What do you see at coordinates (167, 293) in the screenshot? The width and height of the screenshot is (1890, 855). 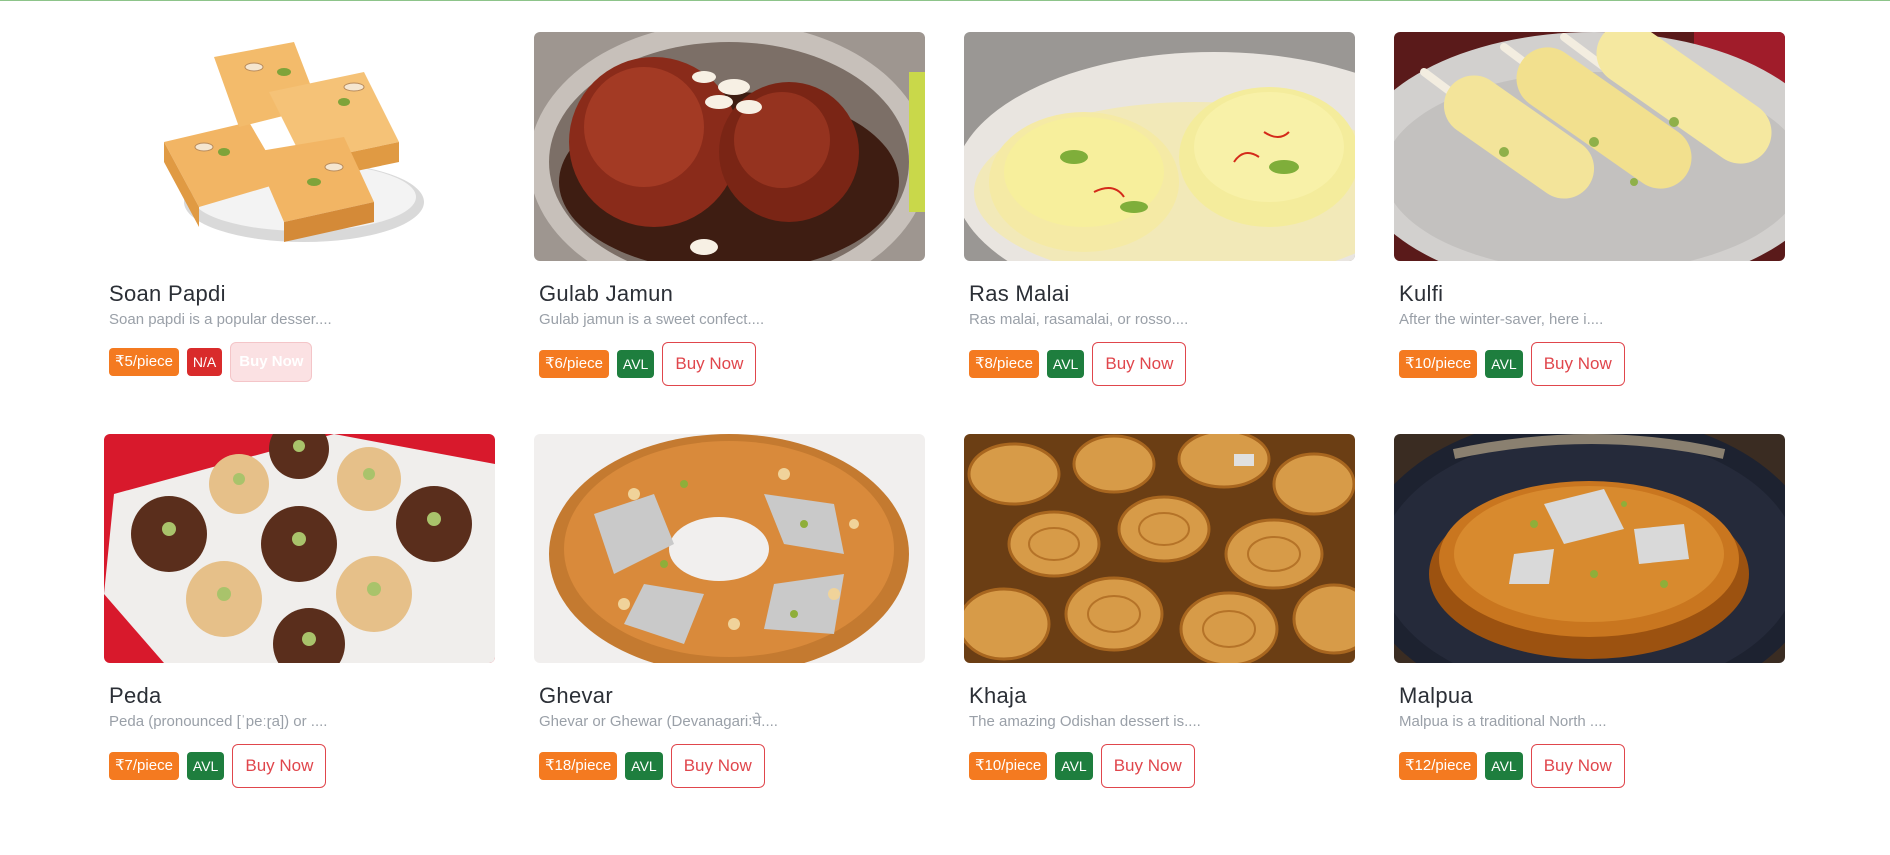 I see `product-title: Soan Papdi` at bounding box center [167, 293].